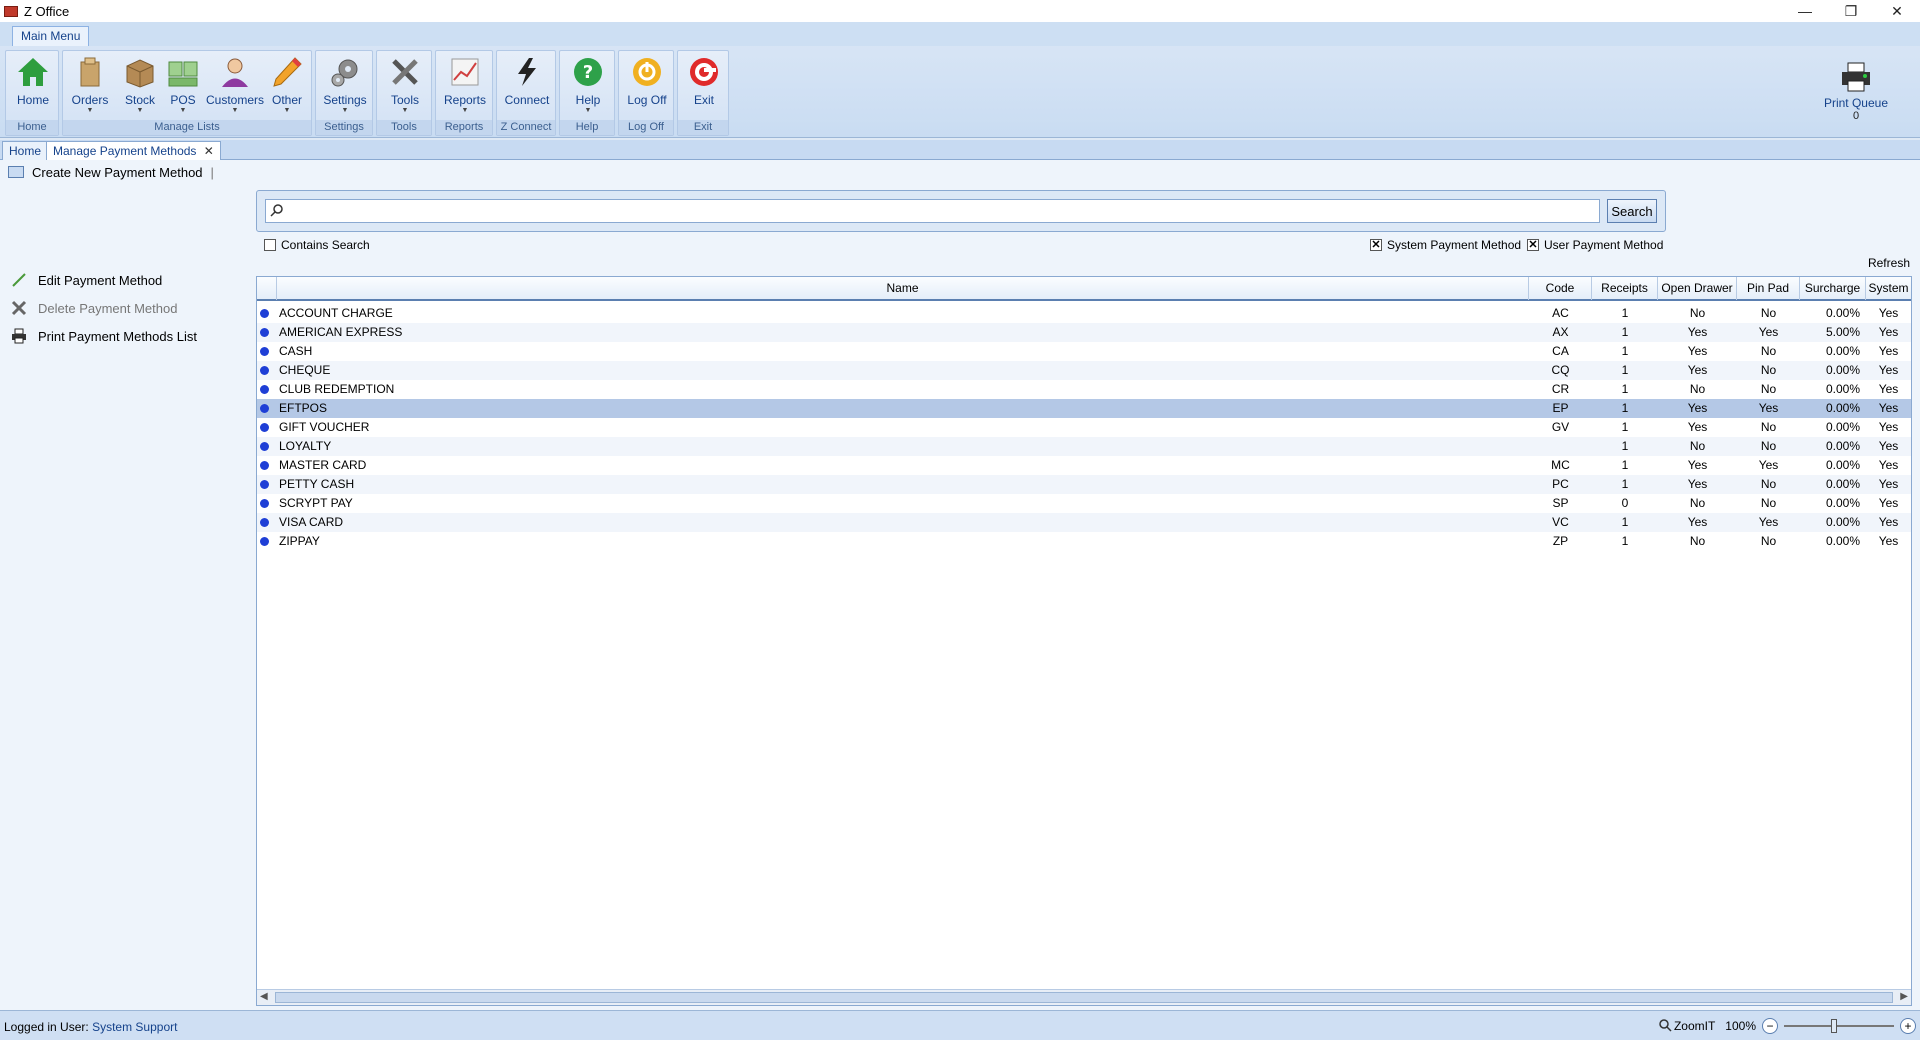  Describe the element at coordinates (1084, 408) in the screenshot. I see `table-row: EFTPOS EP 1 Yes Yes 0.00% Yes` at that location.